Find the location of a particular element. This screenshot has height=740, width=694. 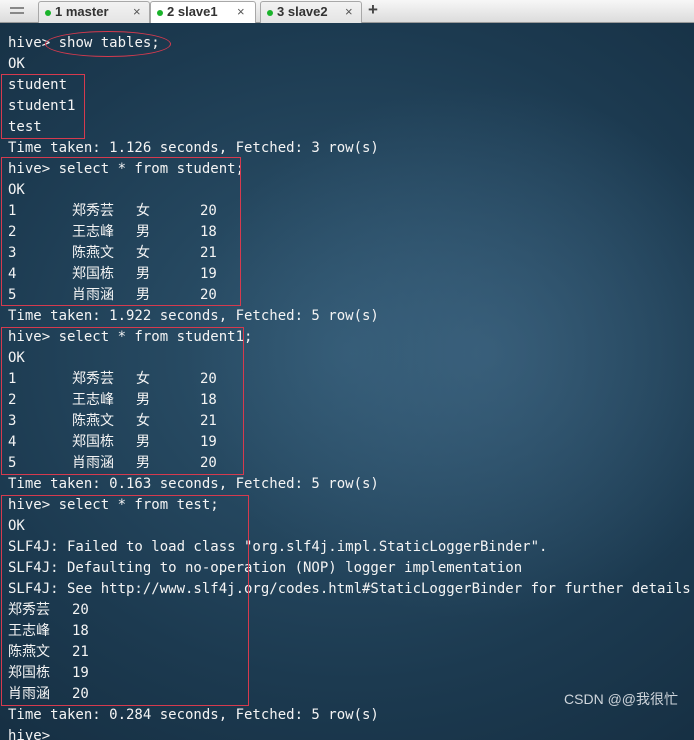

new-tab-button: + is located at coordinates (373, 11).